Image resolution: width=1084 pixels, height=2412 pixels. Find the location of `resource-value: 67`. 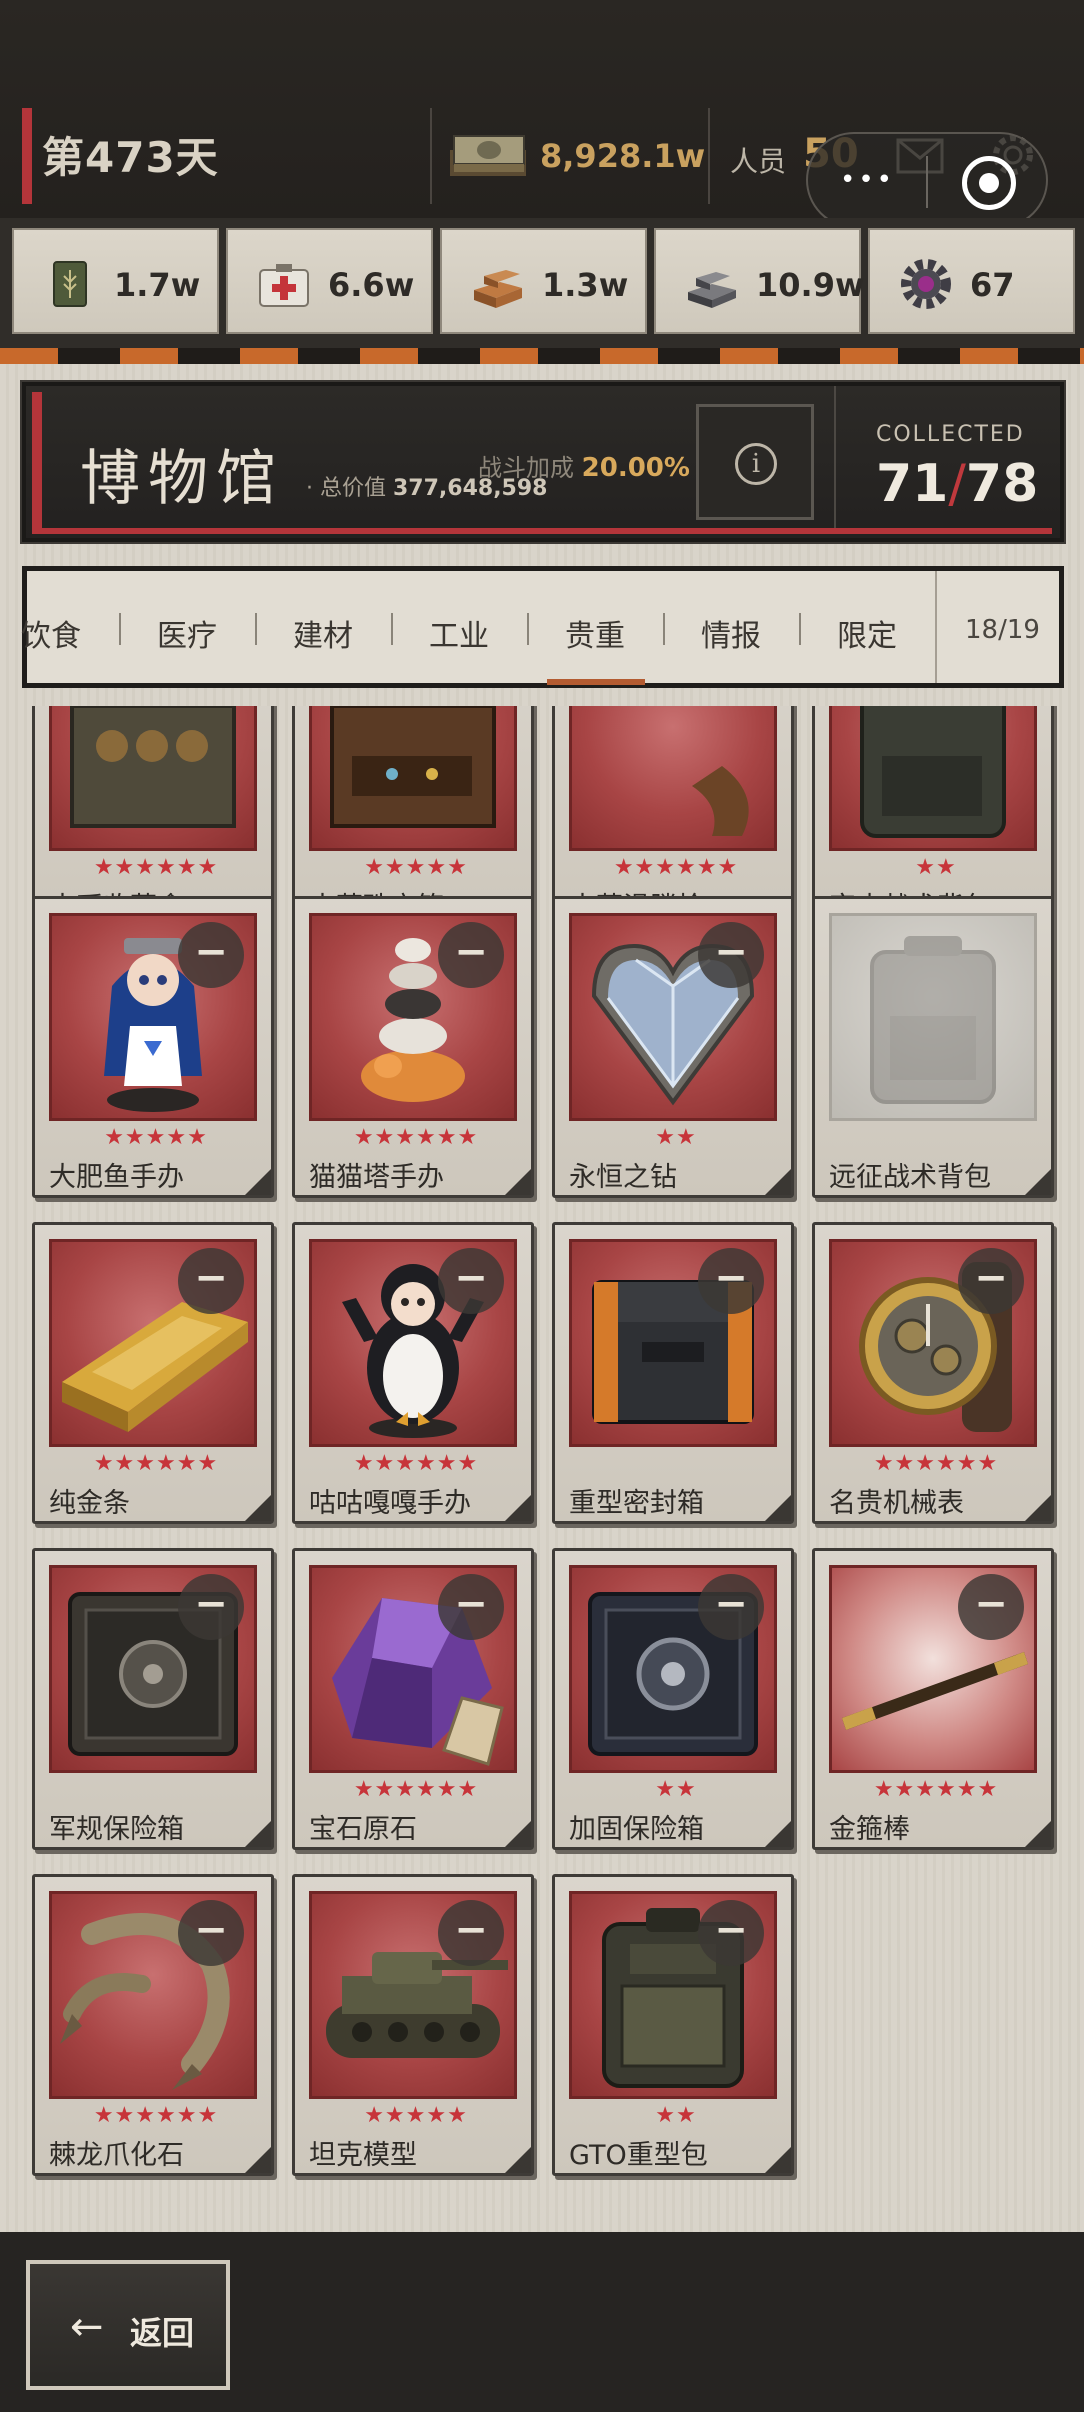

resource-value: 67 is located at coordinates (992, 285).